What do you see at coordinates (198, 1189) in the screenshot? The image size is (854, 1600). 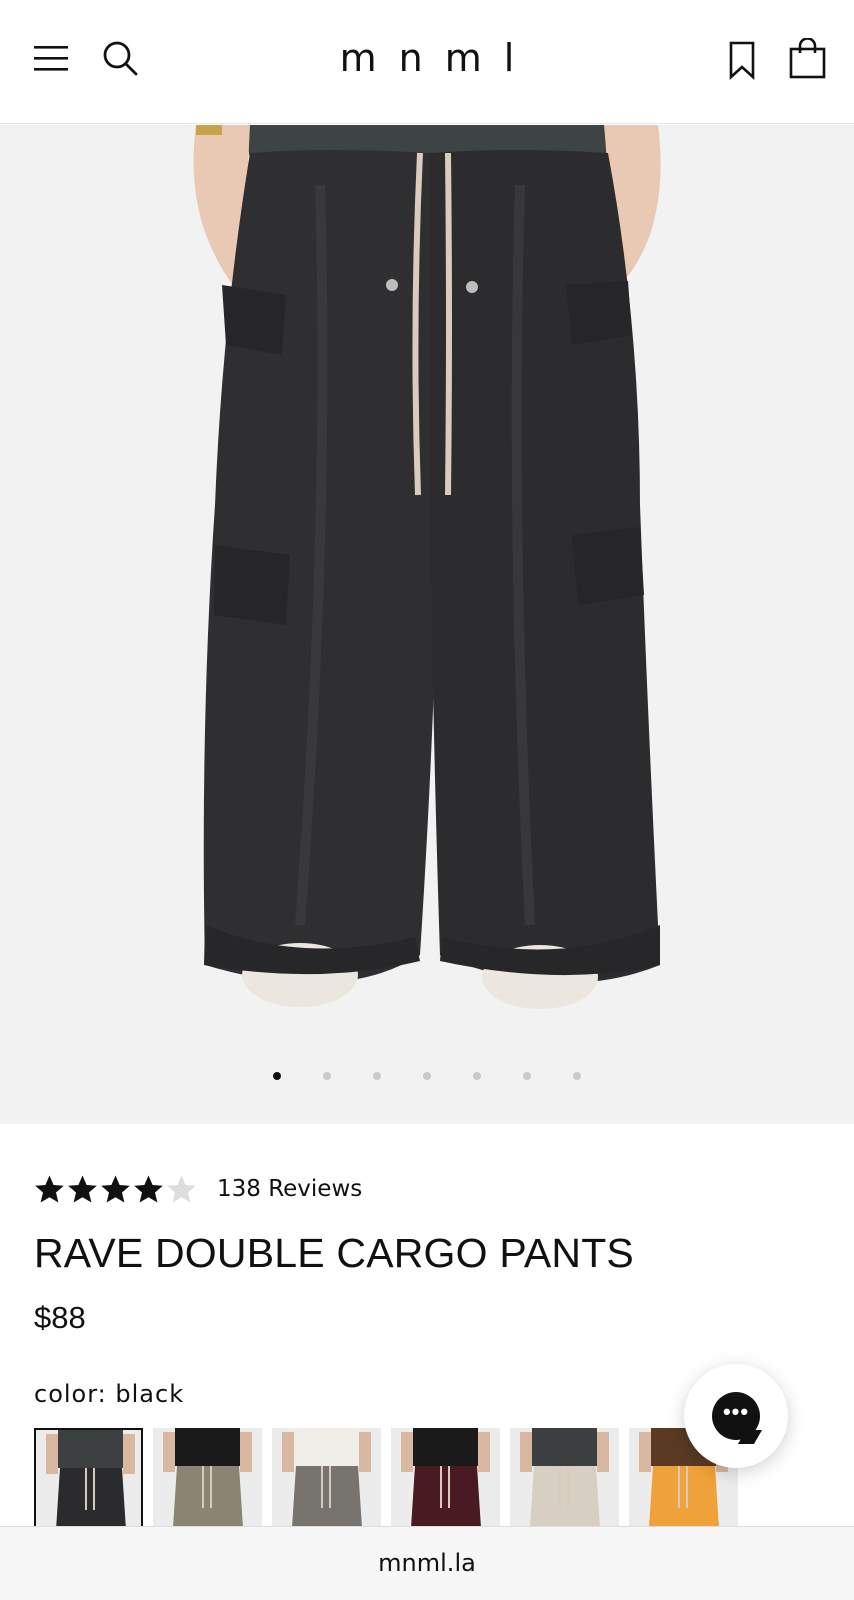 I see `product-rating: 138 Reviews` at bounding box center [198, 1189].